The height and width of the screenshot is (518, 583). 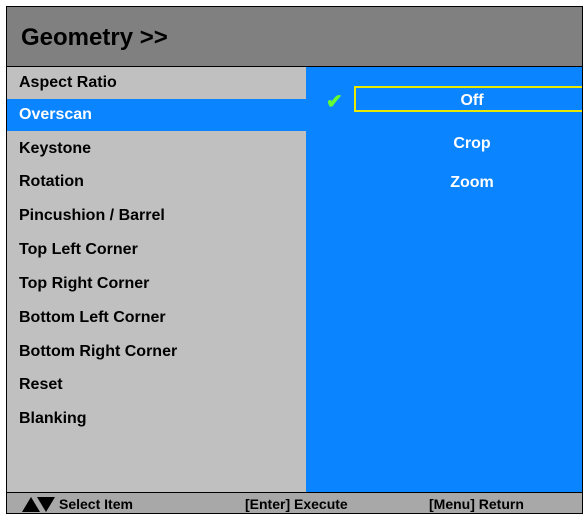 I want to click on footer-select-item: Select Item, so click(x=96, y=504).